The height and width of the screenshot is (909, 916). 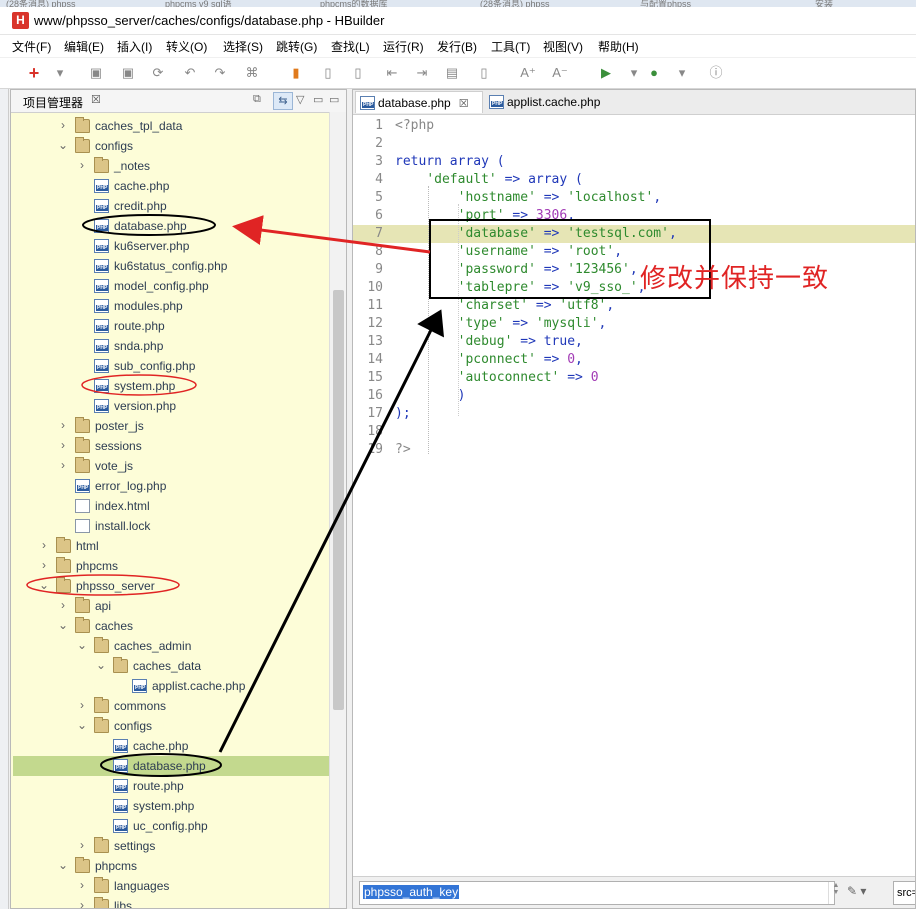 What do you see at coordinates (172, 826) in the screenshot?
I see `tree-file: uc_config.php` at bounding box center [172, 826].